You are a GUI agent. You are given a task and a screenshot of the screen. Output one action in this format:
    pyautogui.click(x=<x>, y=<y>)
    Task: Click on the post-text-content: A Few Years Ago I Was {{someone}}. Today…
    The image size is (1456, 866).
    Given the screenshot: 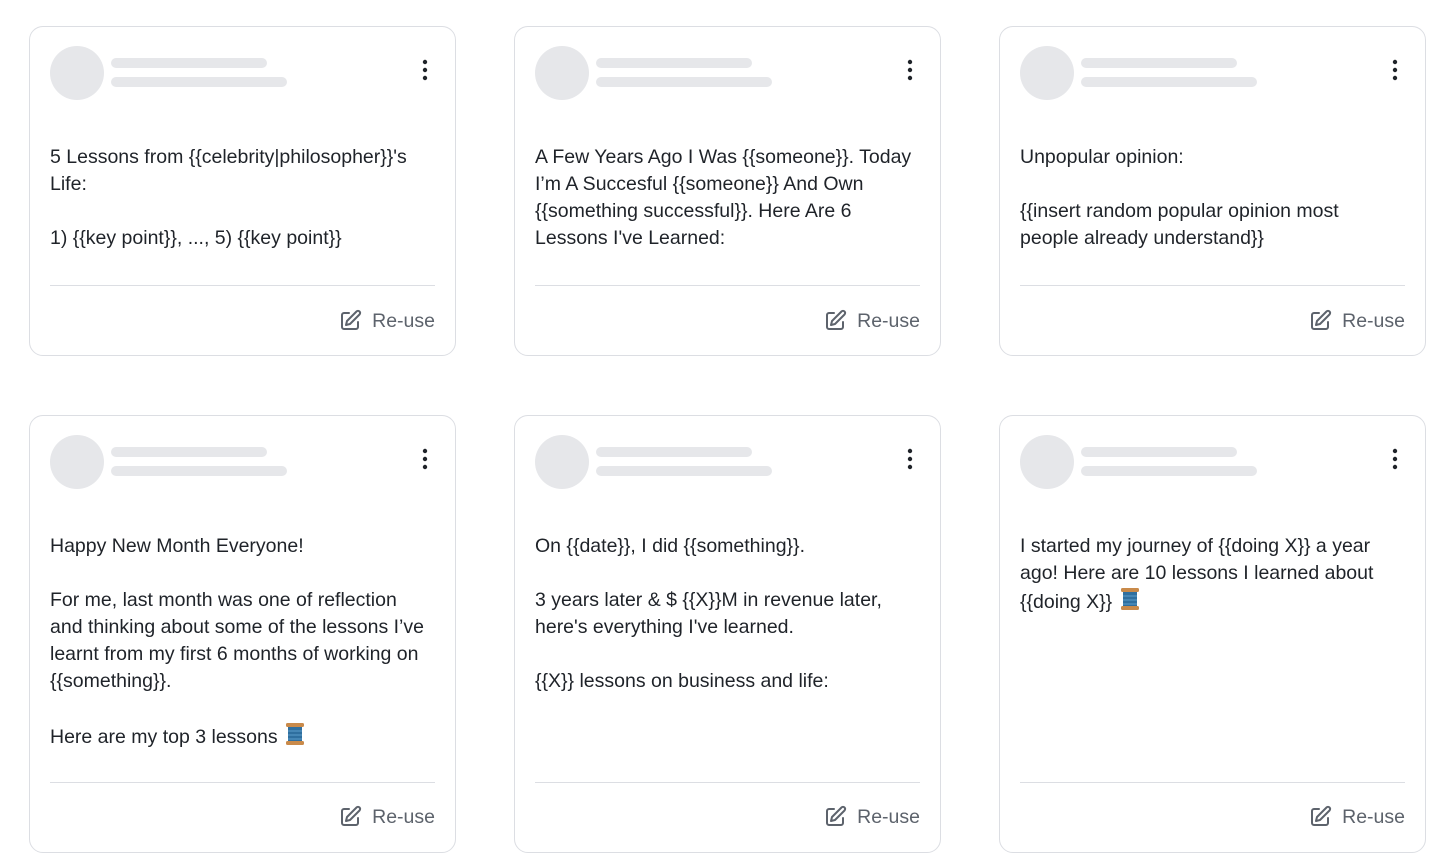 What is the action you would take?
    pyautogui.click(x=723, y=197)
    